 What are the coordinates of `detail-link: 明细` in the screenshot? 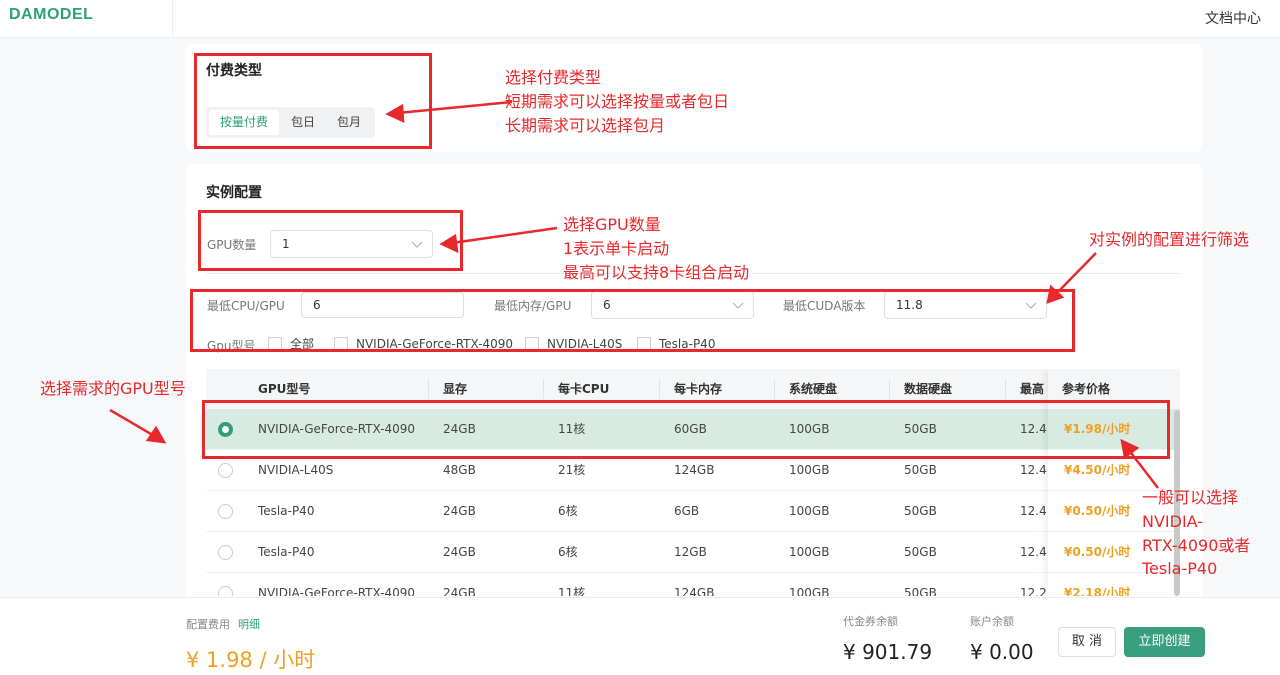 It's located at (249, 624).